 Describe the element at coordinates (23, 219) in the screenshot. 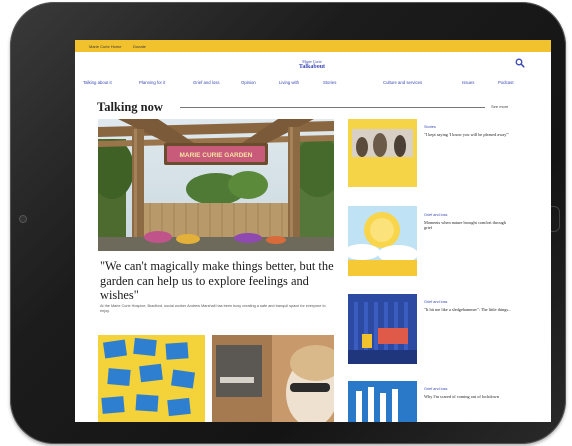

I see `camera-icon` at that location.